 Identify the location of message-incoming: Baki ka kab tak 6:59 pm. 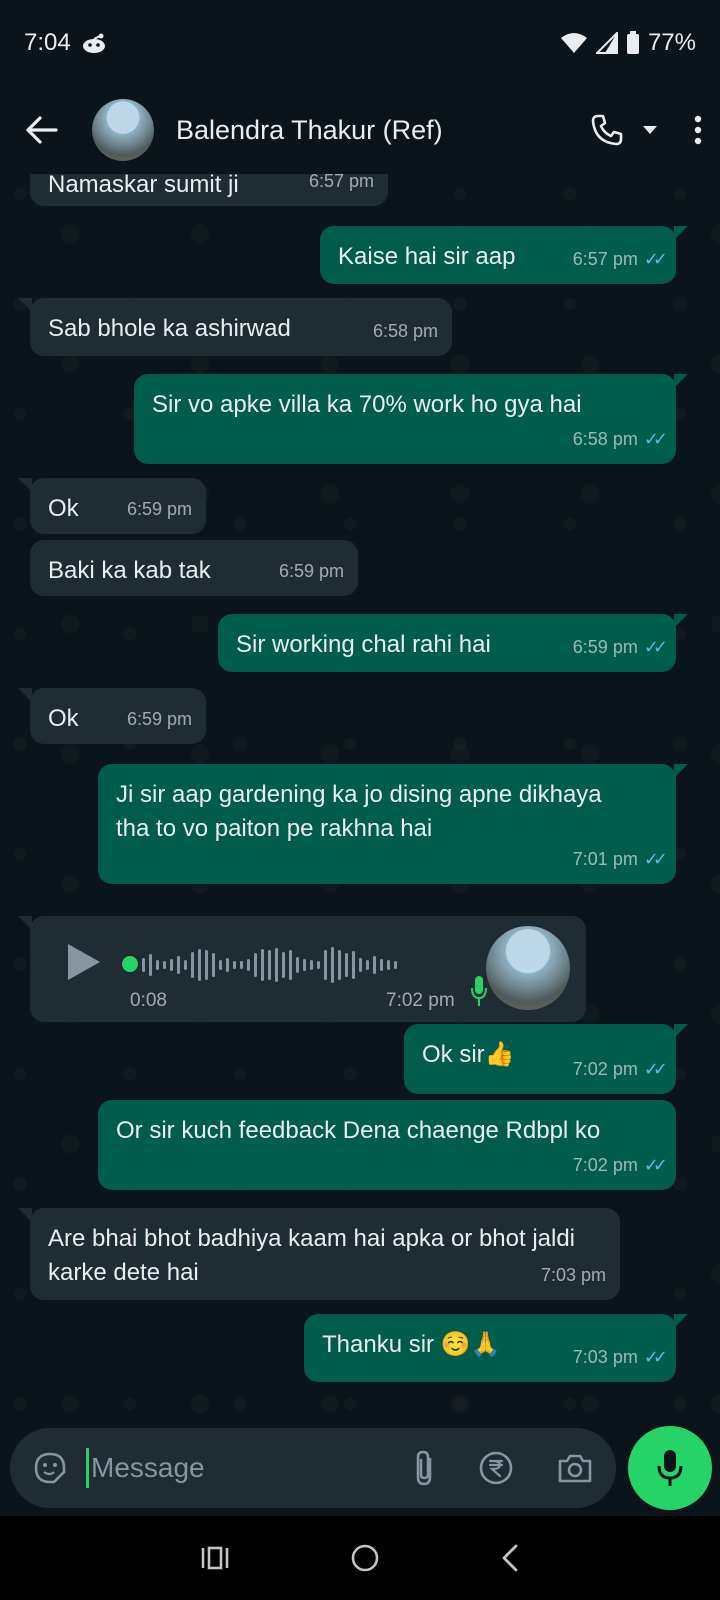
(194, 568).